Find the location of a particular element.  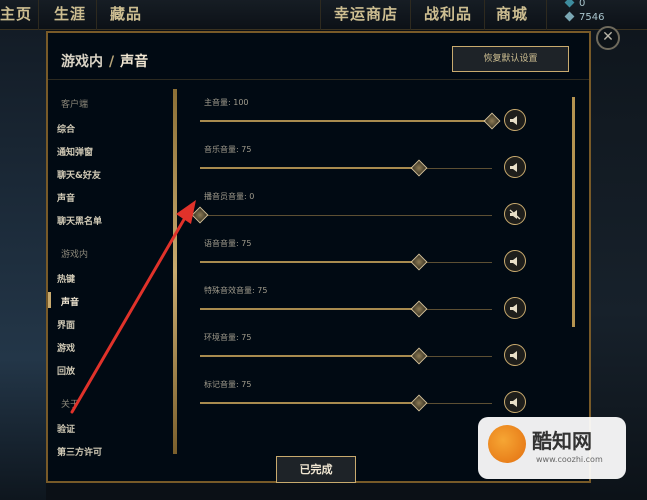

slider-label: 播音员音量: 0 is located at coordinates (229, 196).